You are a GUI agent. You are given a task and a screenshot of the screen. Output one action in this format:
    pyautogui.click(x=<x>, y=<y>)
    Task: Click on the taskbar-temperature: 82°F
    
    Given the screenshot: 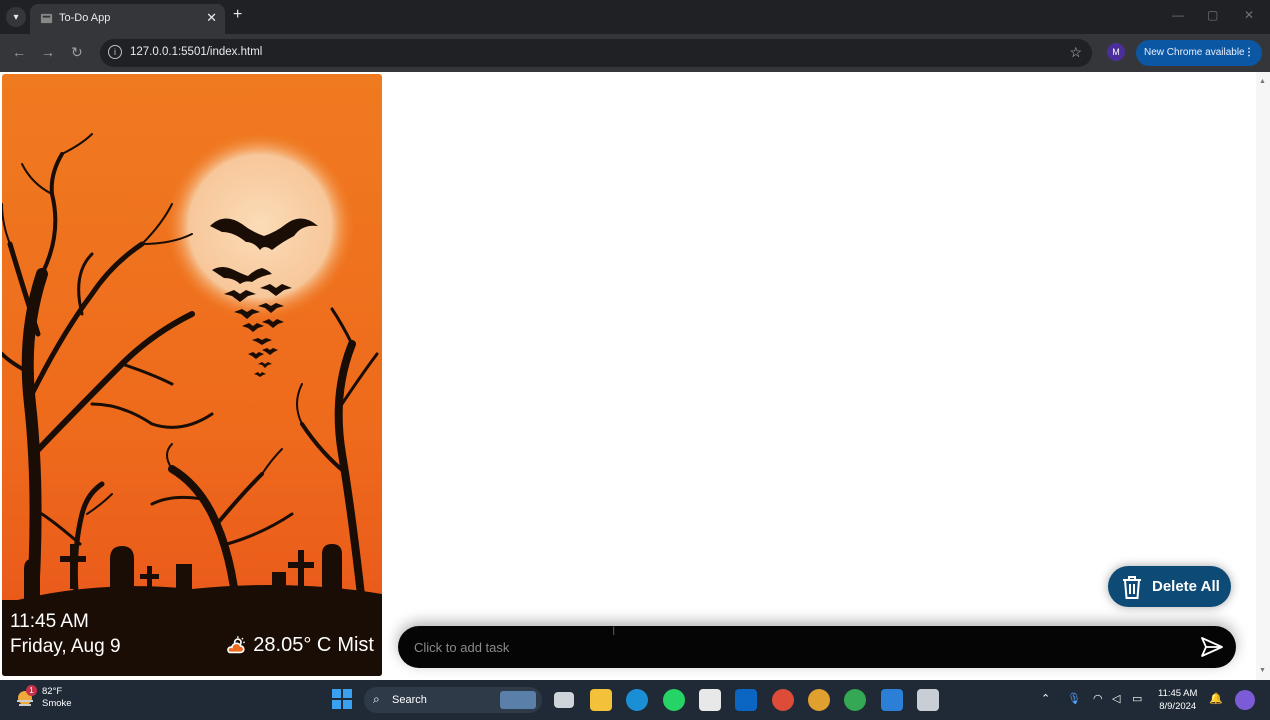 What is the action you would take?
    pyautogui.click(x=52, y=691)
    